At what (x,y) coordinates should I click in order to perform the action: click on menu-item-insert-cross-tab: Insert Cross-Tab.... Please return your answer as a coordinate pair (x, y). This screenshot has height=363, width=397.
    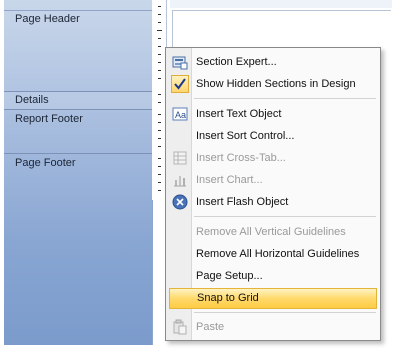
    Looking at the image, I should click on (272, 158).